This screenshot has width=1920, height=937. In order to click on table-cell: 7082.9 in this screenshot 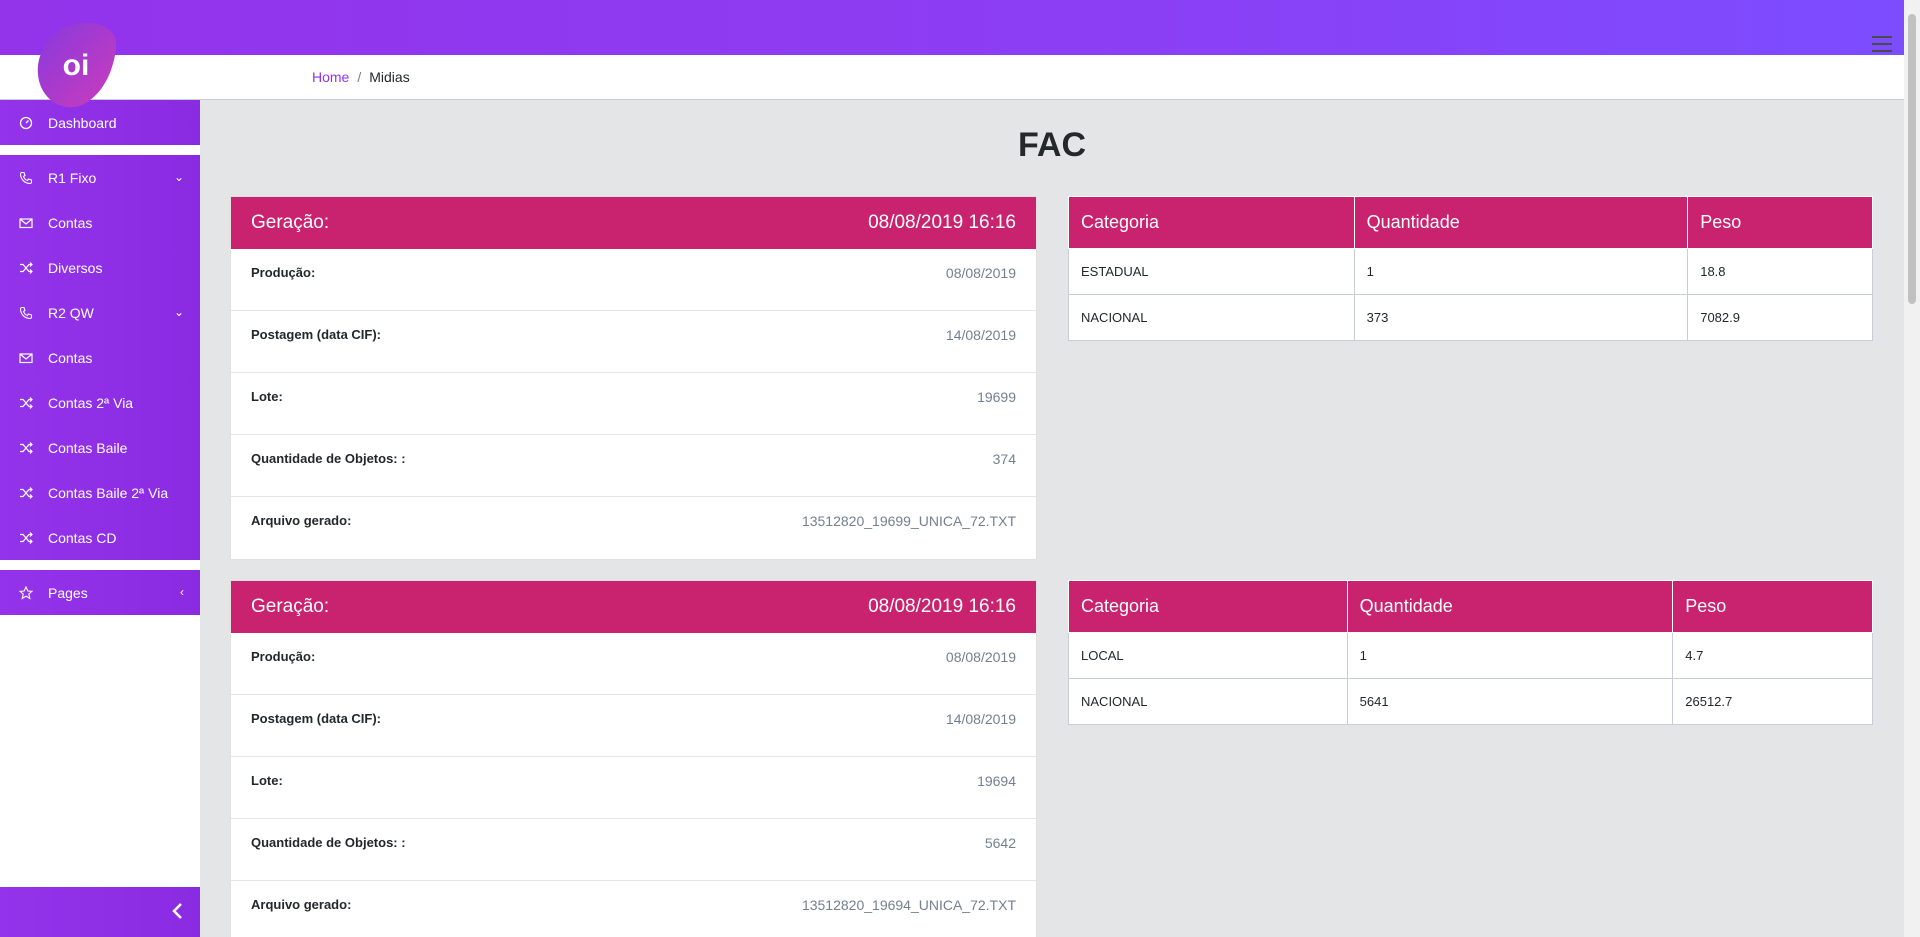, I will do `click(1780, 317)`.